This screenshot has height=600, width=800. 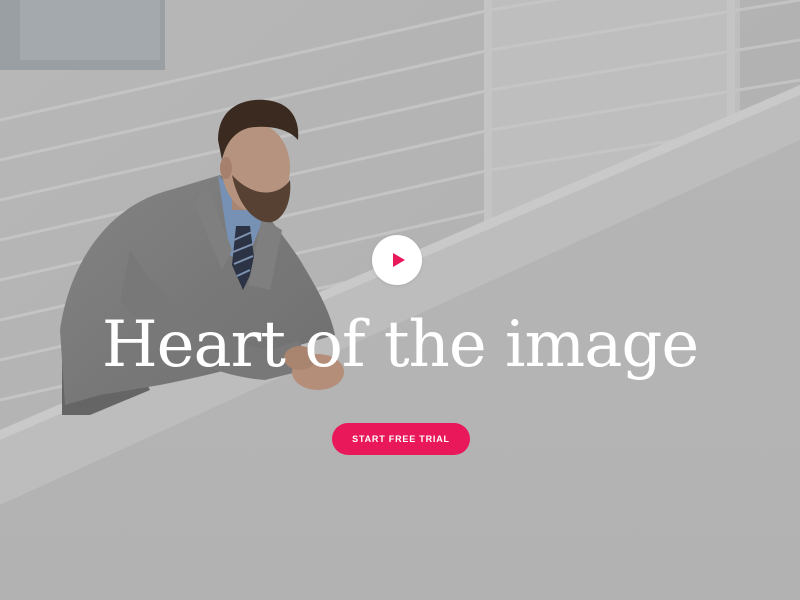 What do you see at coordinates (400, 345) in the screenshot?
I see `hero-headline: Heart of the image` at bounding box center [400, 345].